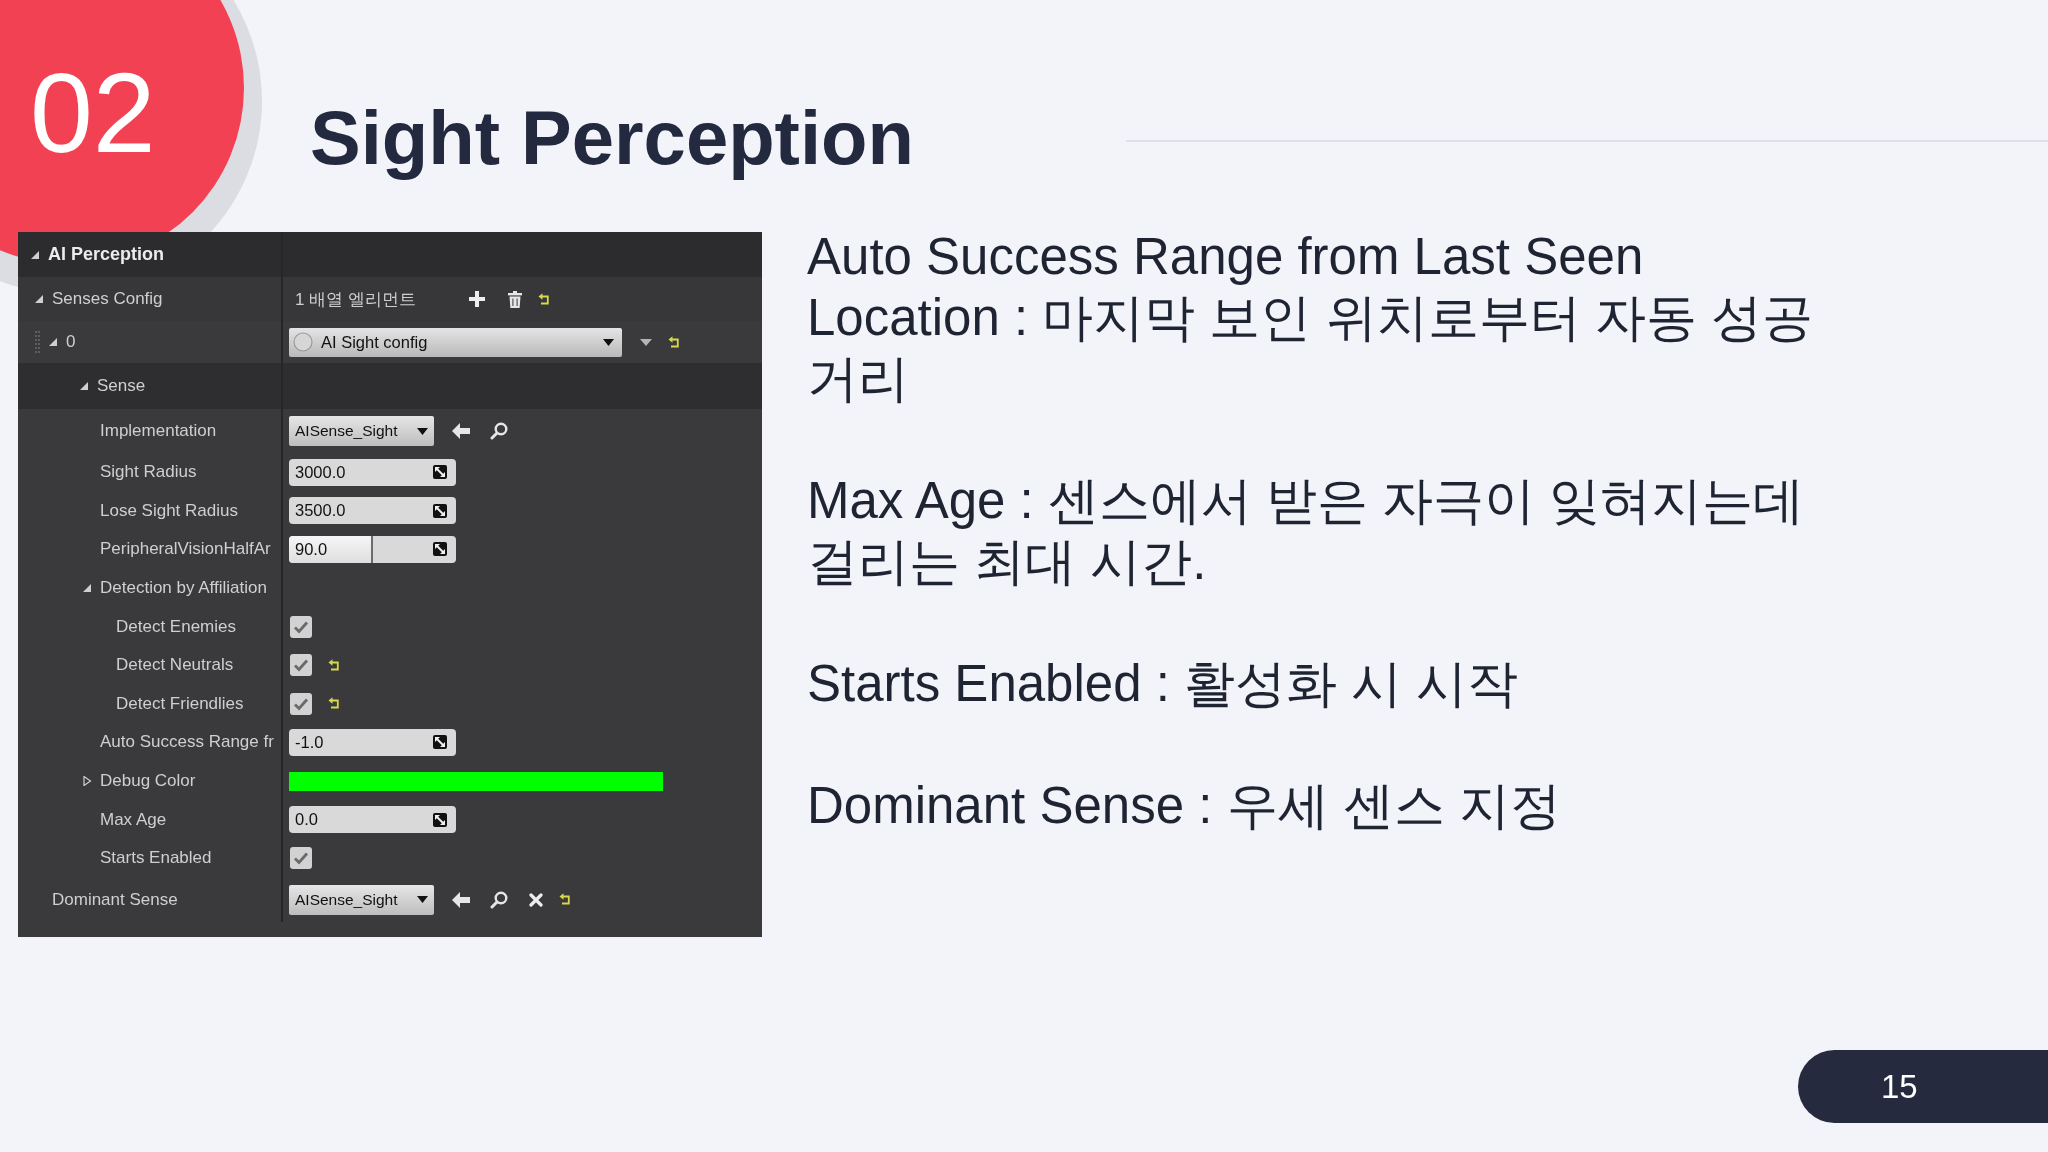 This screenshot has width=2048, height=1152. What do you see at coordinates (372, 820) in the screenshot?
I see `number-field: 0.0` at bounding box center [372, 820].